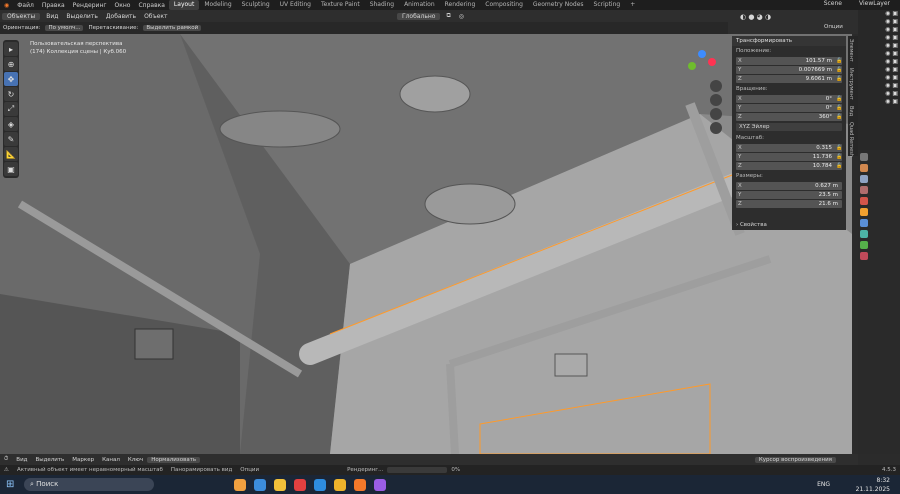  I want to click on rotation-mode-dropdown: XYZ Эйлер, so click(789, 127).